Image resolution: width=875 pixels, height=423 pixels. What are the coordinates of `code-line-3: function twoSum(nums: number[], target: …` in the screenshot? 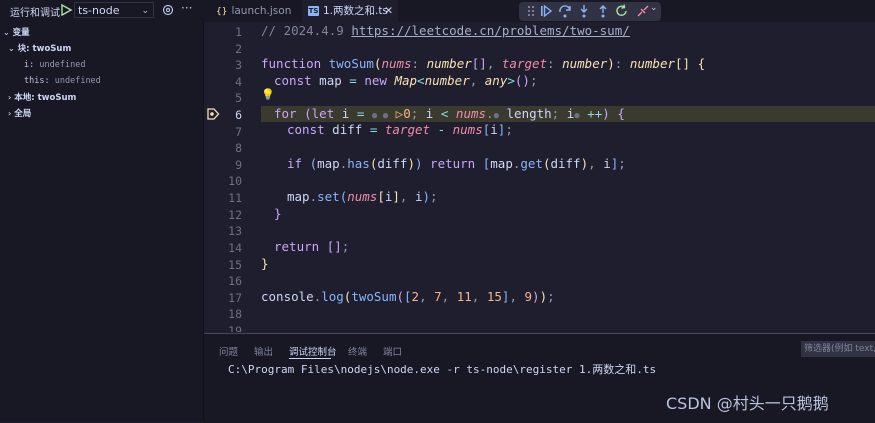 It's located at (483, 63).